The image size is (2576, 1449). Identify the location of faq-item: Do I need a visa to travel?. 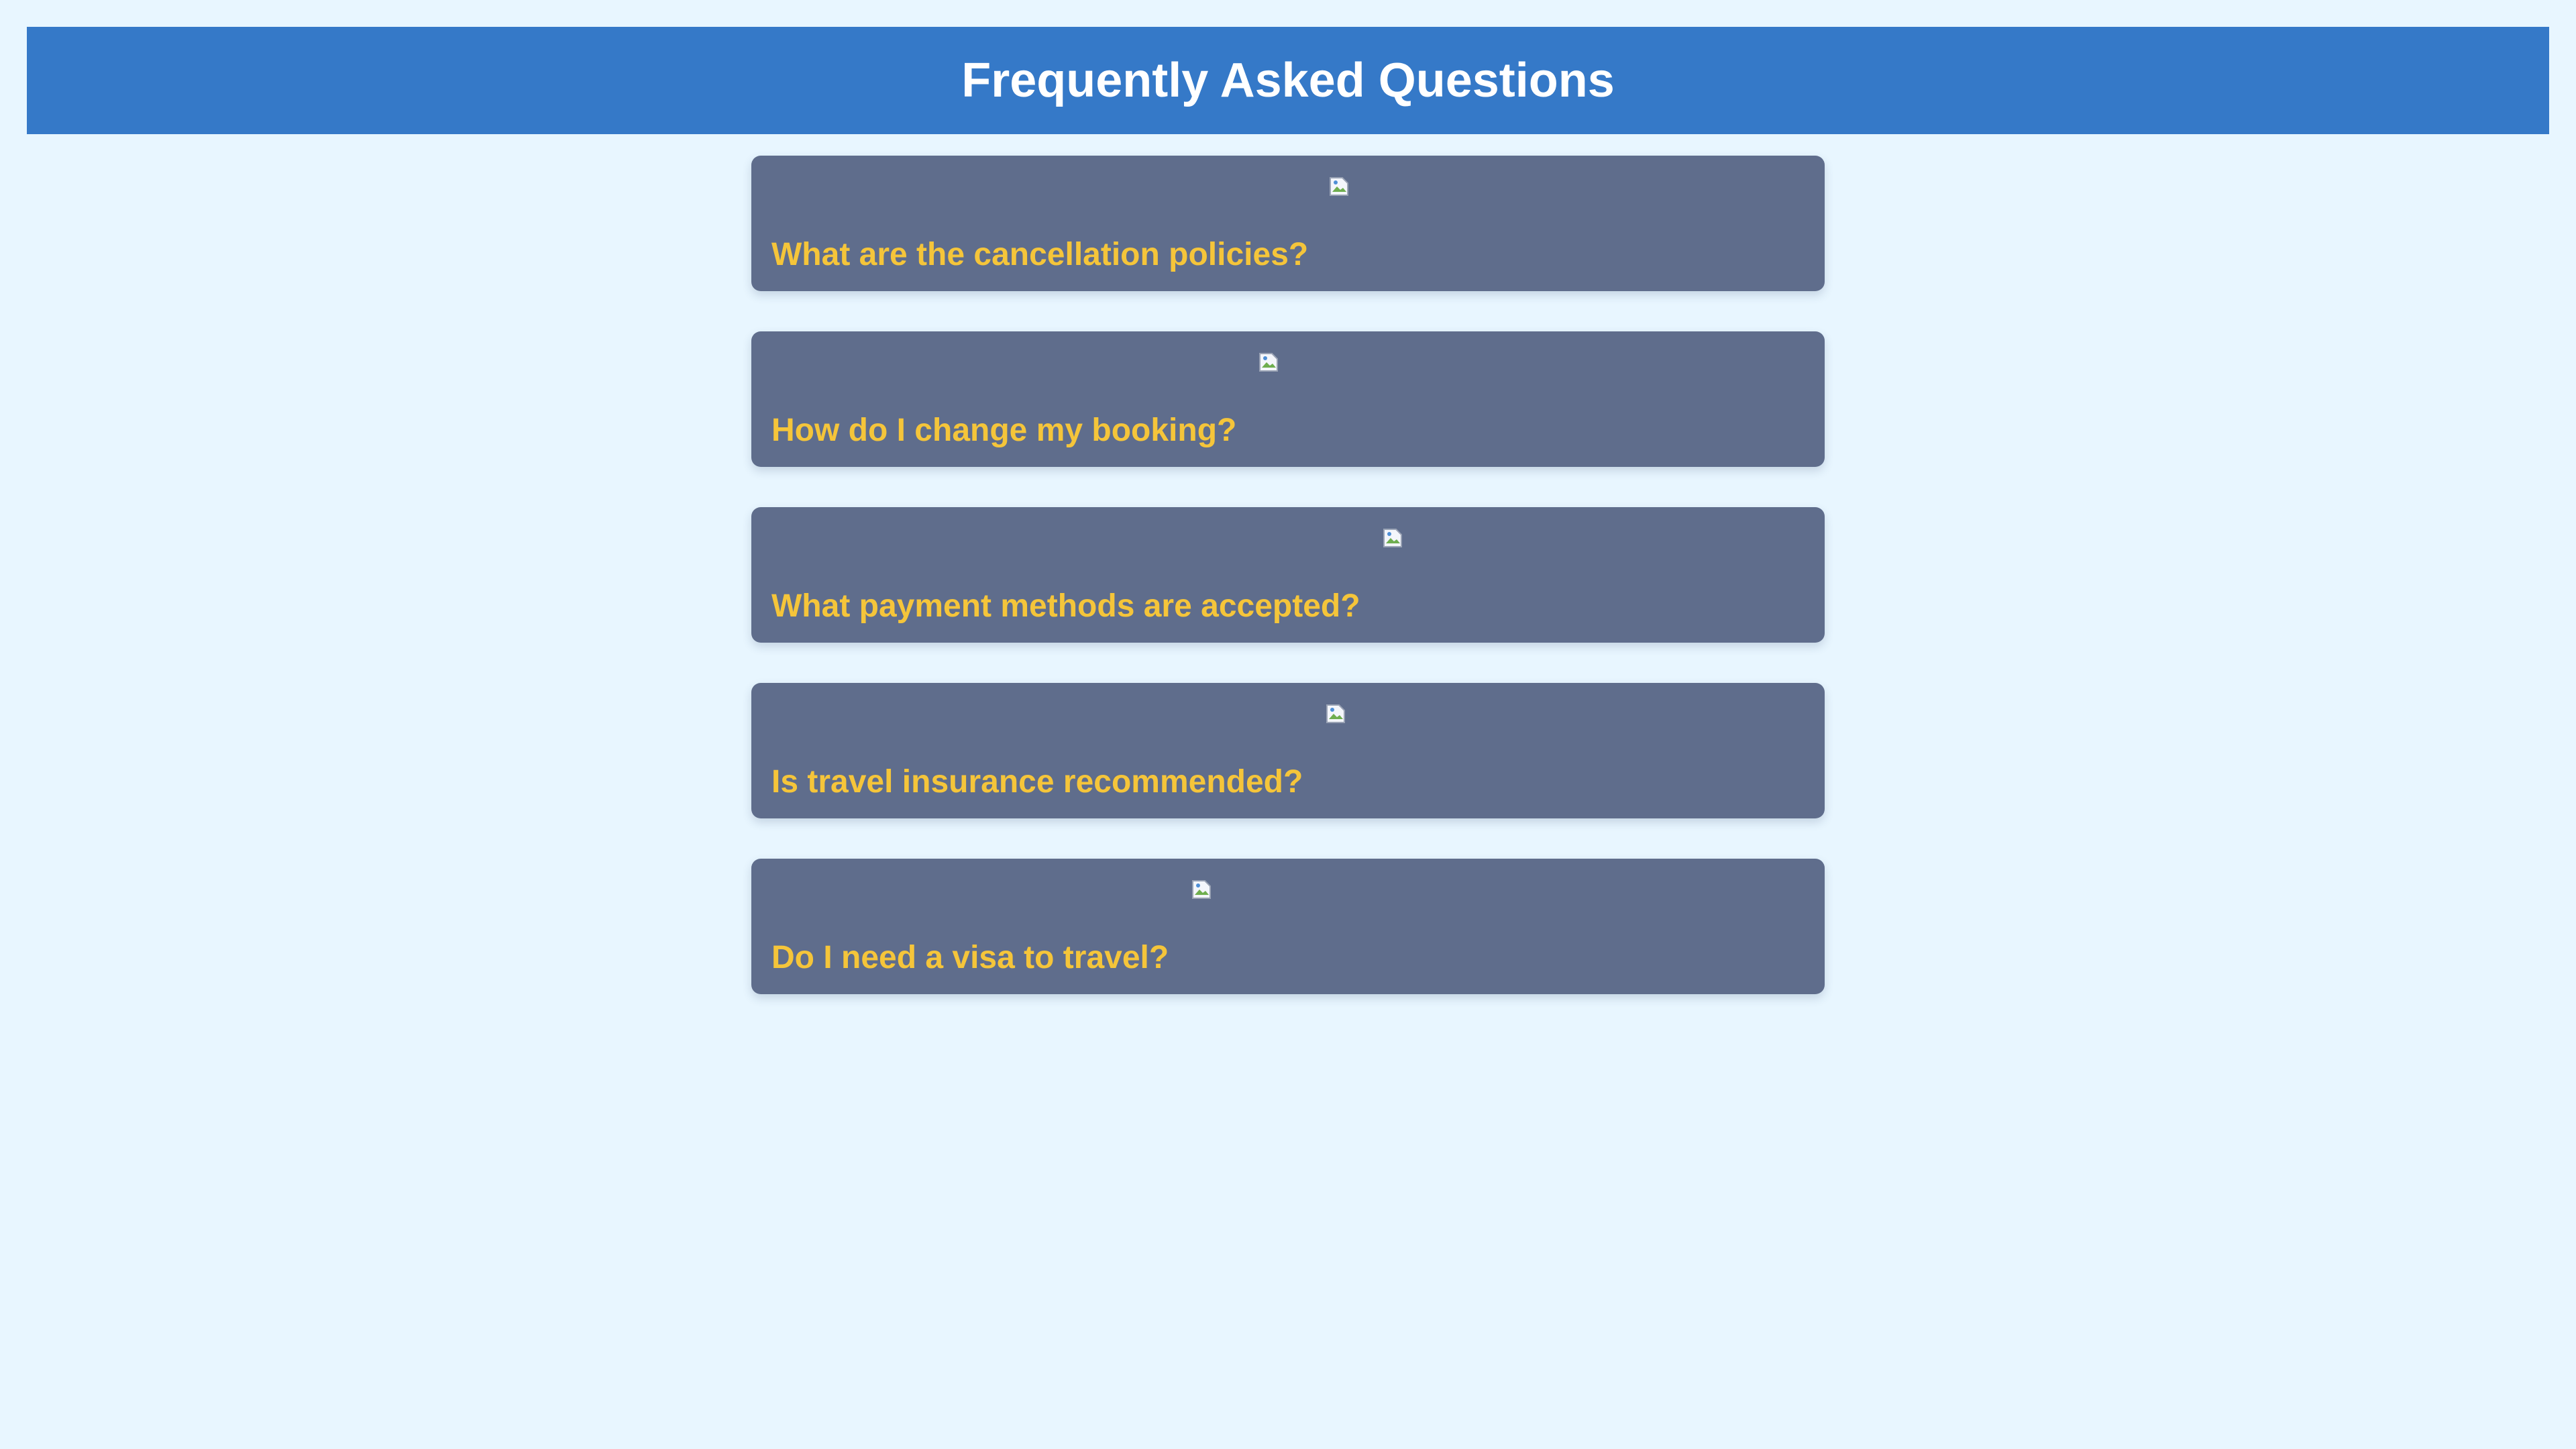
(1288, 926).